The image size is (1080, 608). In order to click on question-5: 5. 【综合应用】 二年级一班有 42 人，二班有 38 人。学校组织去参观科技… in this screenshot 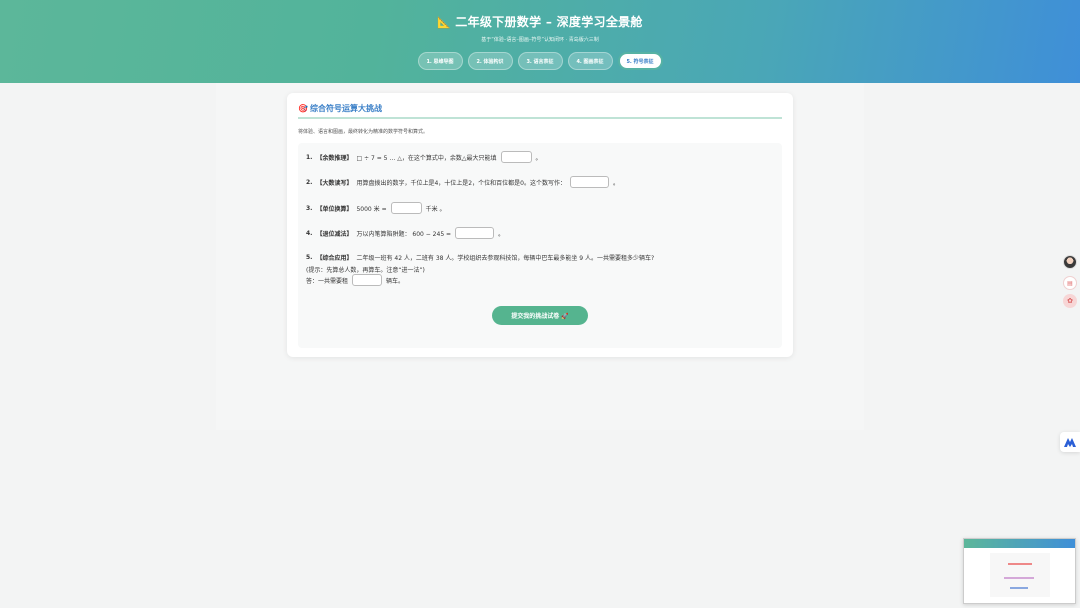, I will do `click(480, 258)`.